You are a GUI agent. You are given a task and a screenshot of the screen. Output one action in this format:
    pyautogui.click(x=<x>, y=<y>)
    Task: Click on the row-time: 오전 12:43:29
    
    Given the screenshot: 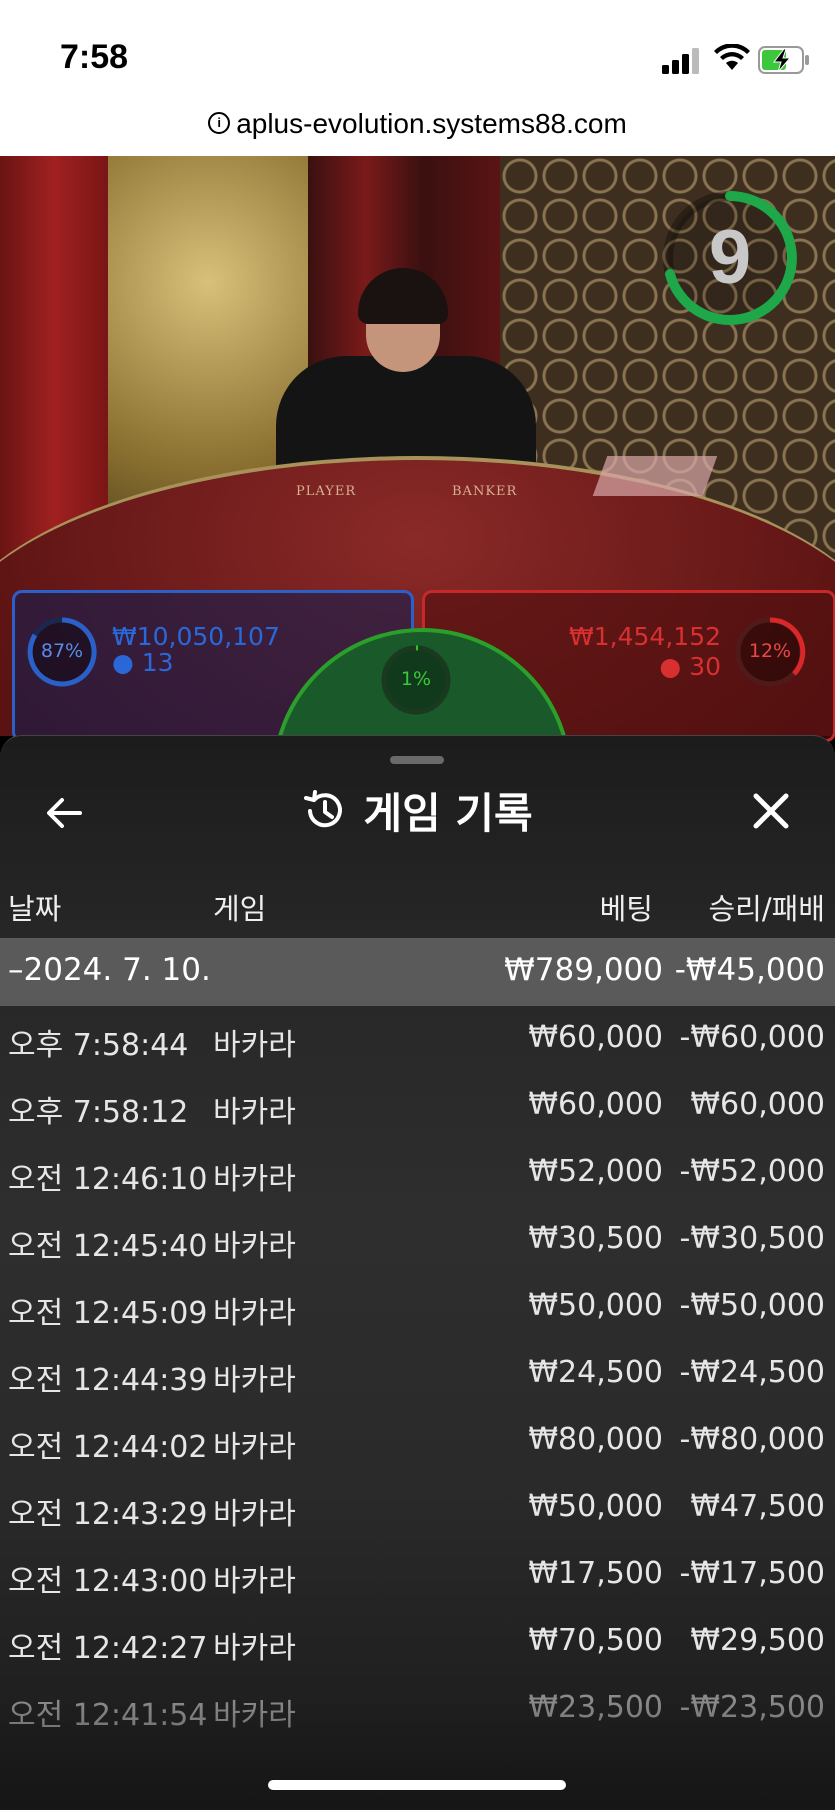 What is the action you would take?
    pyautogui.click(x=108, y=1514)
    